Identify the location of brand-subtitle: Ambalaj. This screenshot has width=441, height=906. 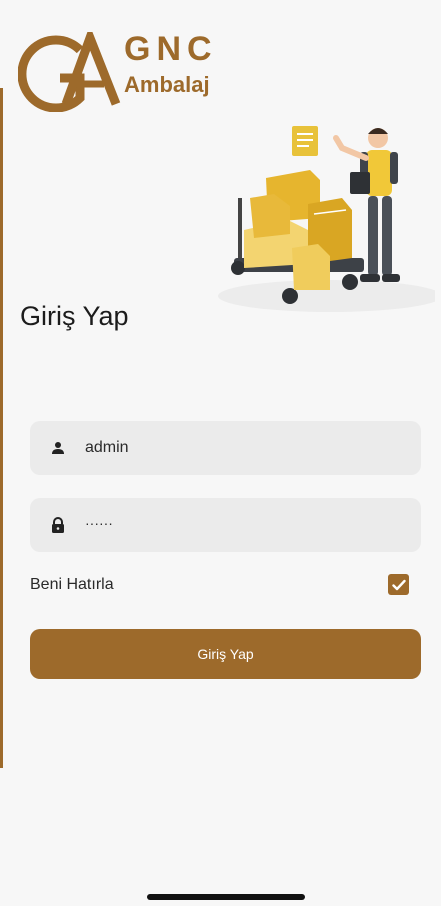
(167, 84).